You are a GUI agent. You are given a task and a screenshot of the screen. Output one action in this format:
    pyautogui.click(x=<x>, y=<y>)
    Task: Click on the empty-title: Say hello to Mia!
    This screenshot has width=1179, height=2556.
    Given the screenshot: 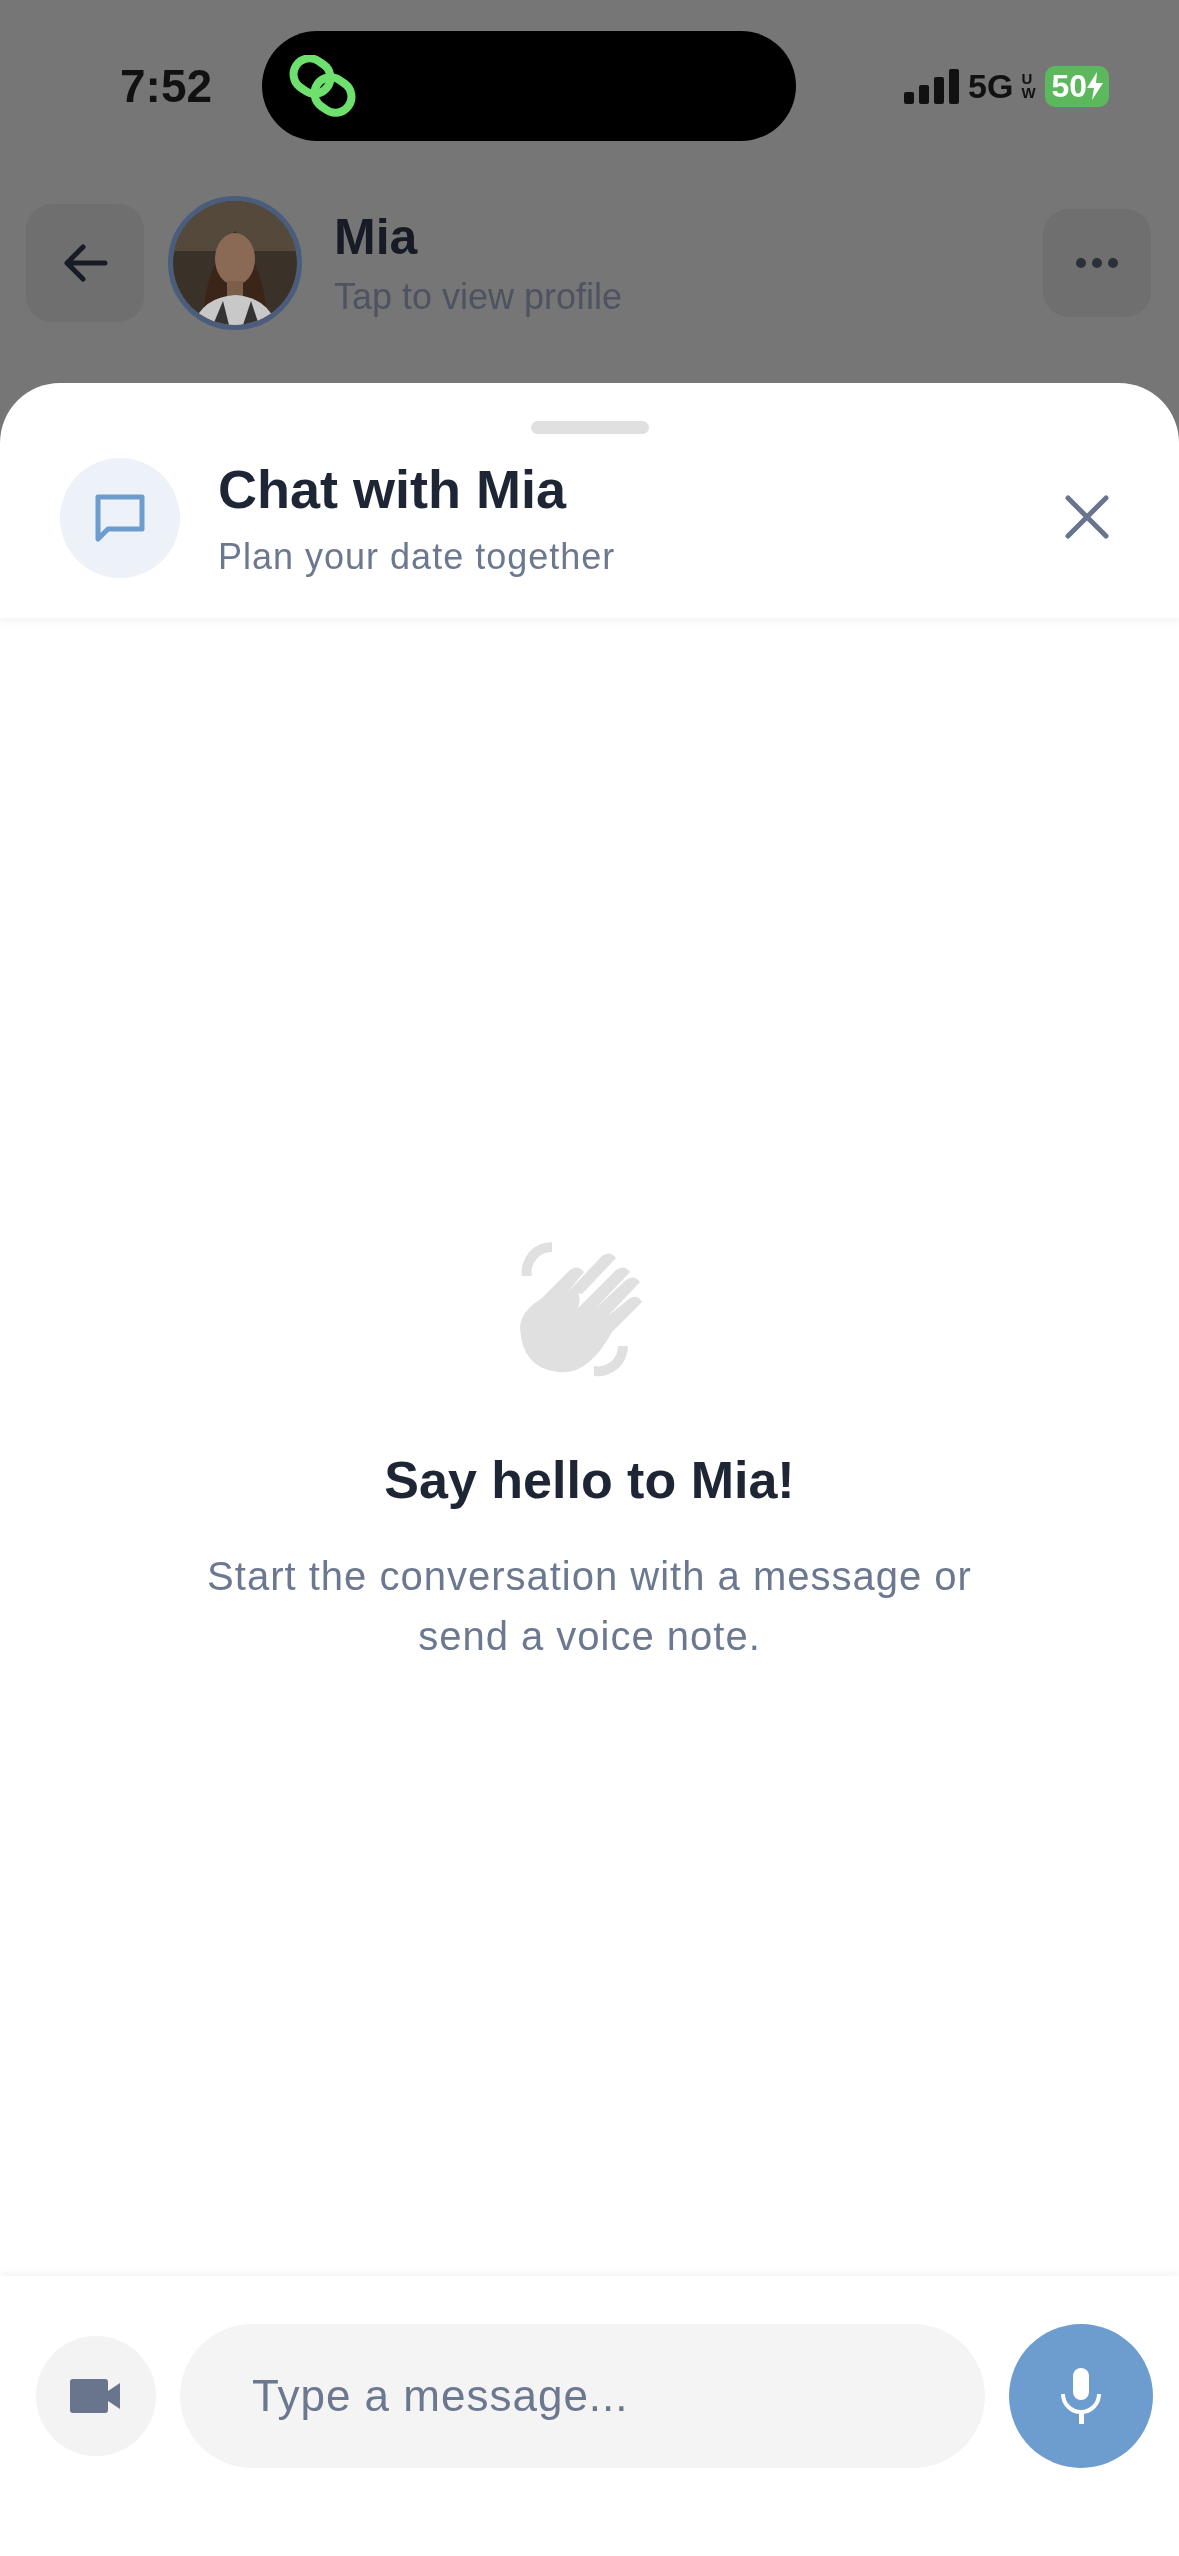 What is the action you would take?
    pyautogui.click(x=589, y=1480)
    